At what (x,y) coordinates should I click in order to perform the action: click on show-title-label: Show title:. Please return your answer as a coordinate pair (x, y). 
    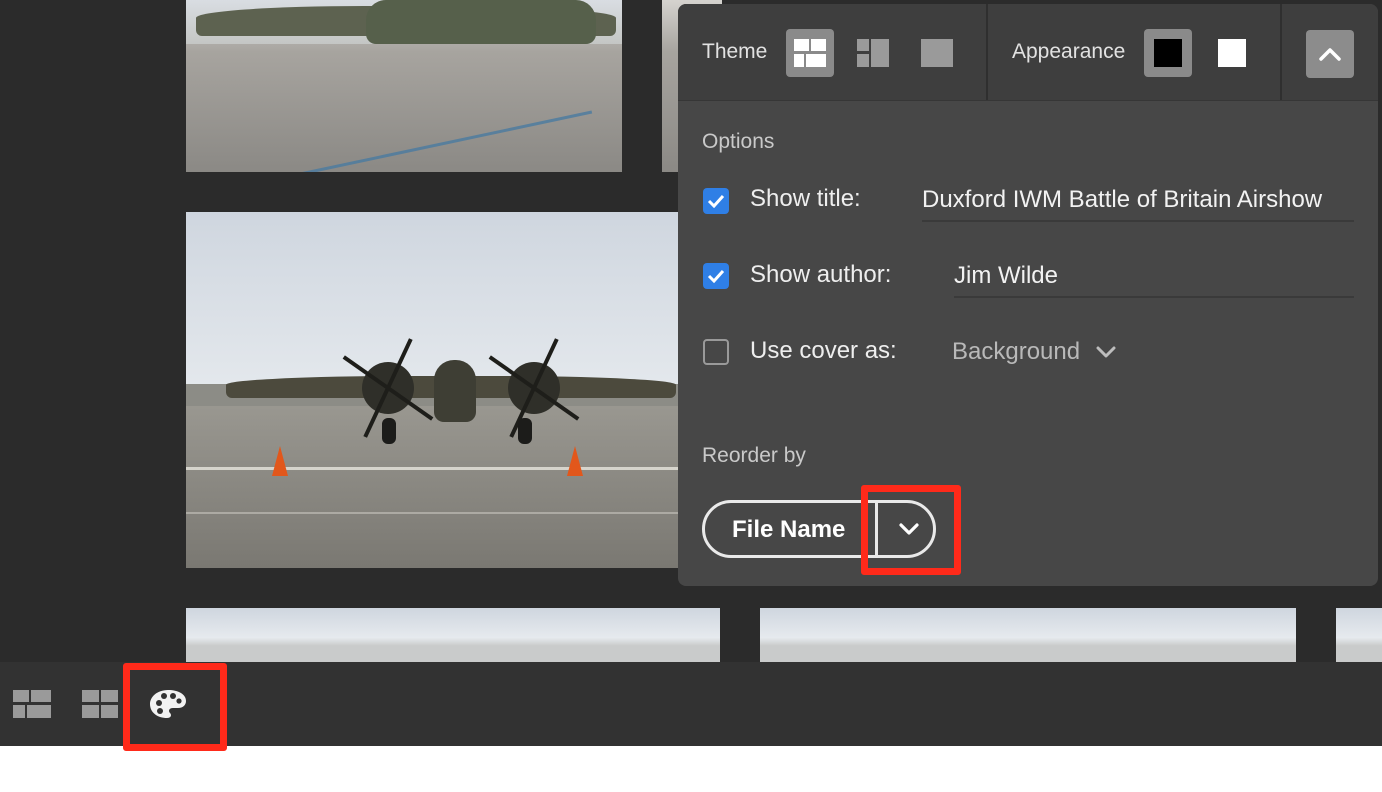
    Looking at the image, I should click on (805, 198).